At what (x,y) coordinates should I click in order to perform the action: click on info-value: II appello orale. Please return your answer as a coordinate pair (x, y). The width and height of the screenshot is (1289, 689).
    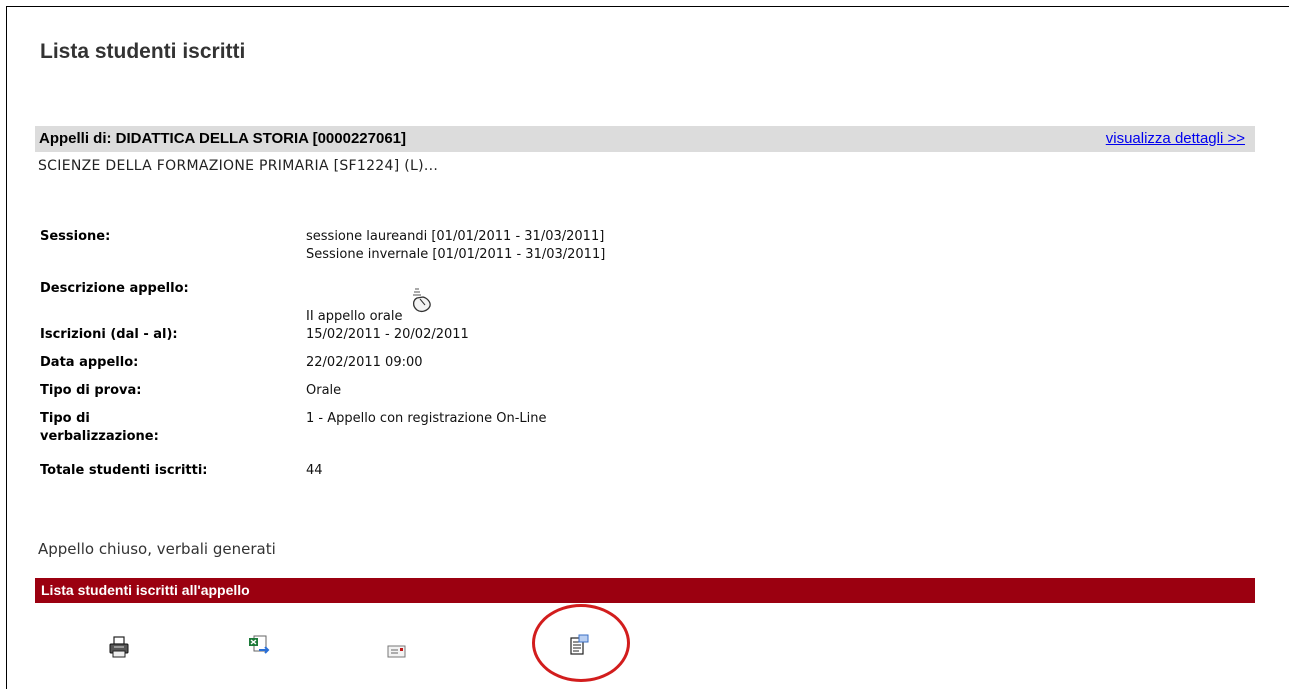
    Looking at the image, I should click on (354, 316).